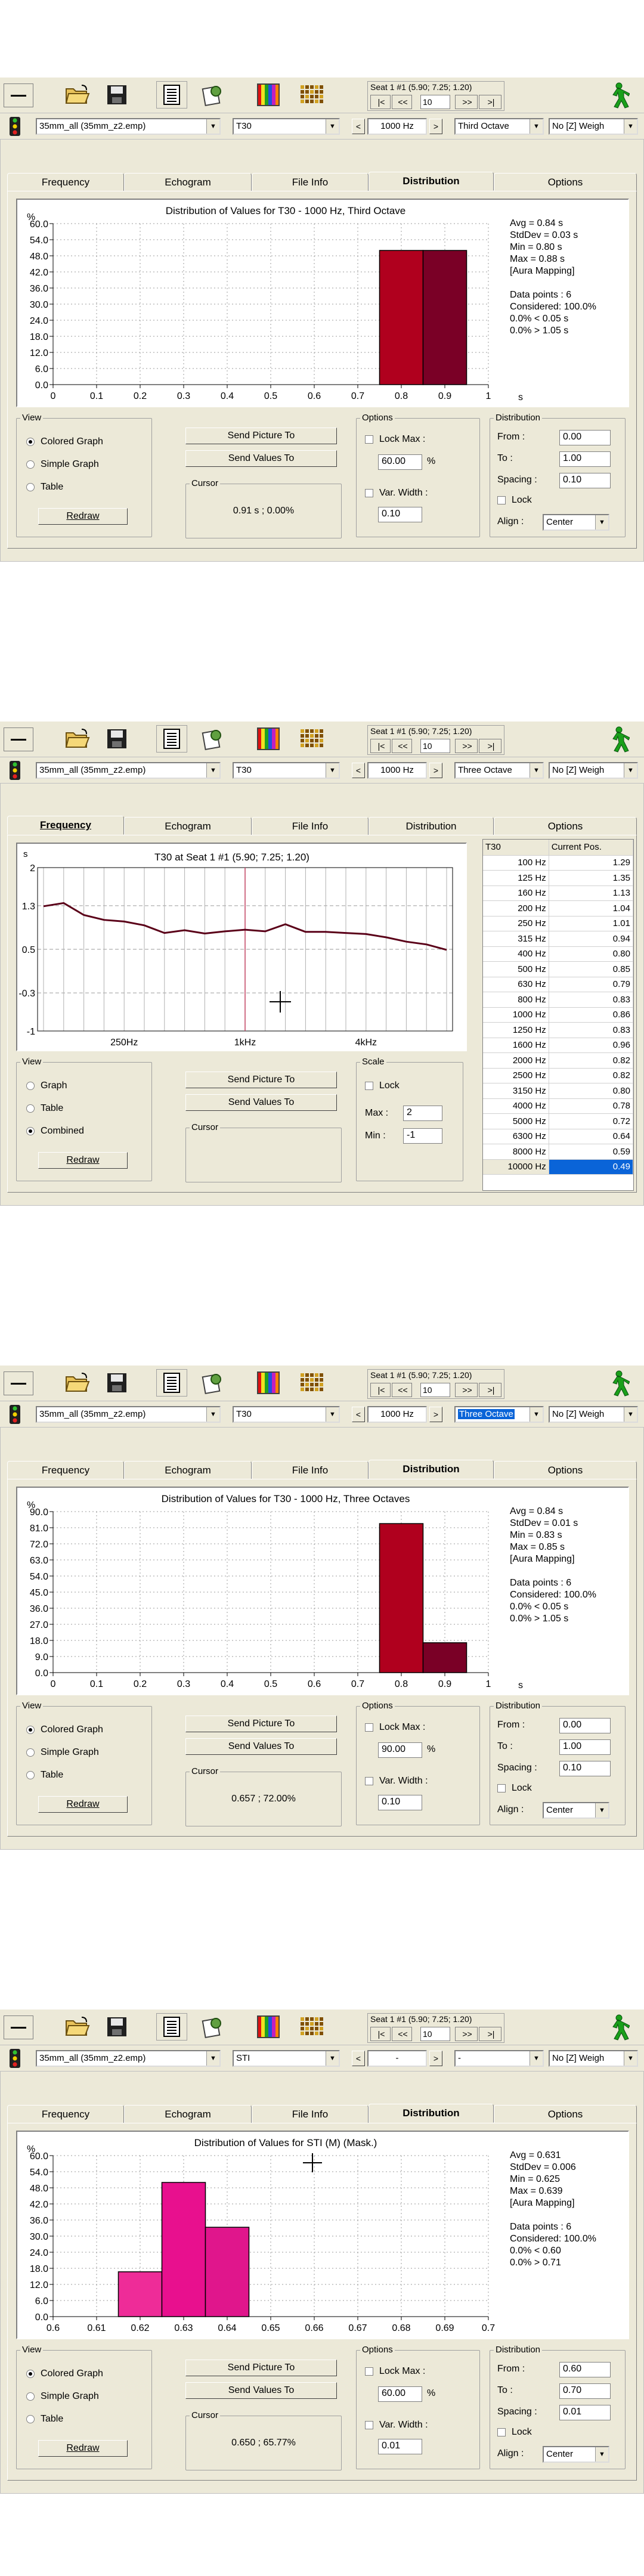 This screenshot has width=644, height=2576. I want to click on to-input: 1.00, so click(585, 459).